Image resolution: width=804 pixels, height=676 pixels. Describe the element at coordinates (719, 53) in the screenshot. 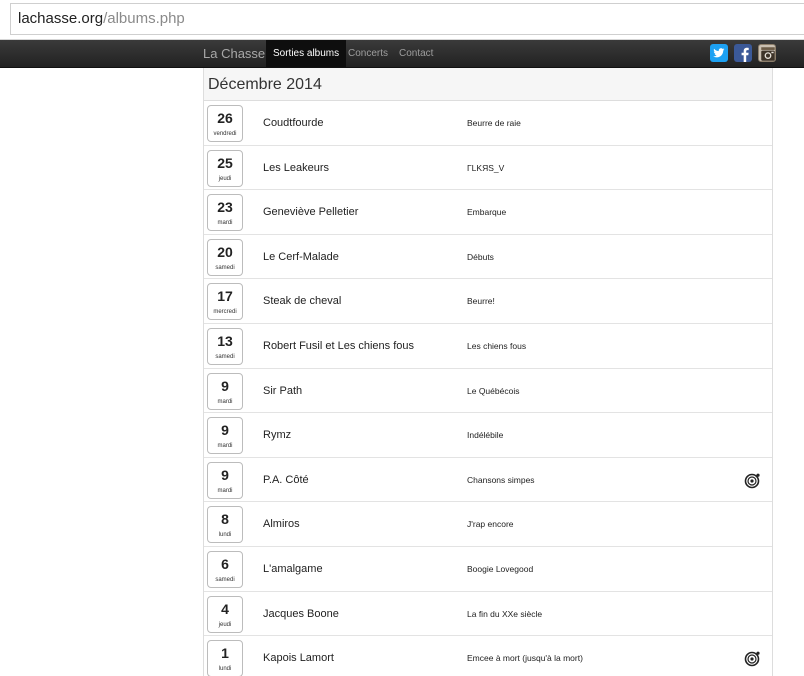

I see `twitter-icon` at that location.